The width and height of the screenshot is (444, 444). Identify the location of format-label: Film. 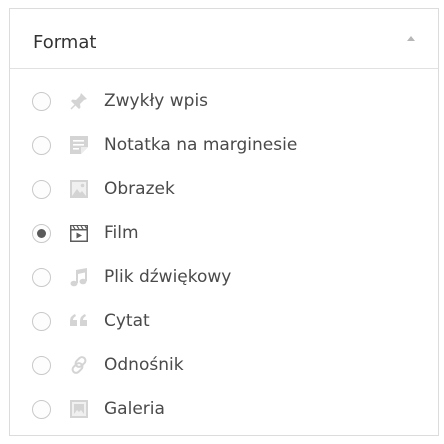
(121, 233).